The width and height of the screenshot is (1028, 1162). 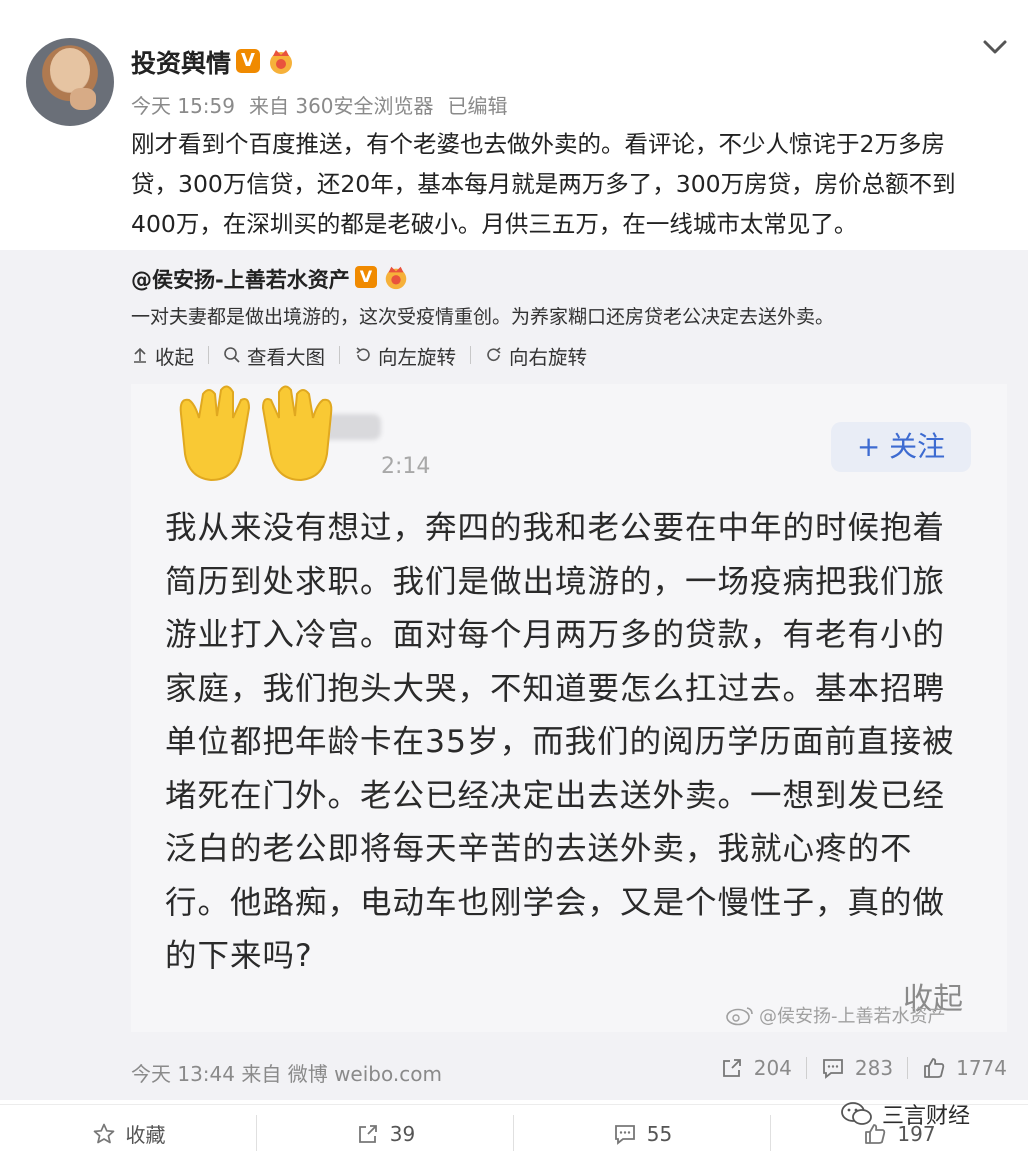 What do you see at coordinates (934, 1068) in the screenshot?
I see `thumbs-up-icon` at bounding box center [934, 1068].